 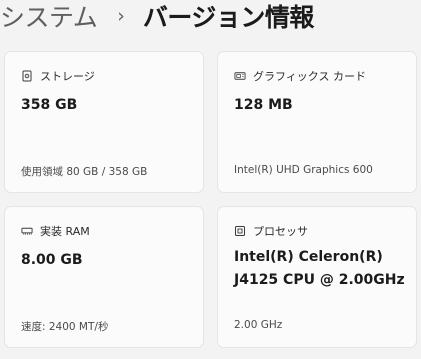 I want to click on processor-card-header: プロセッサ, so click(x=271, y=231).